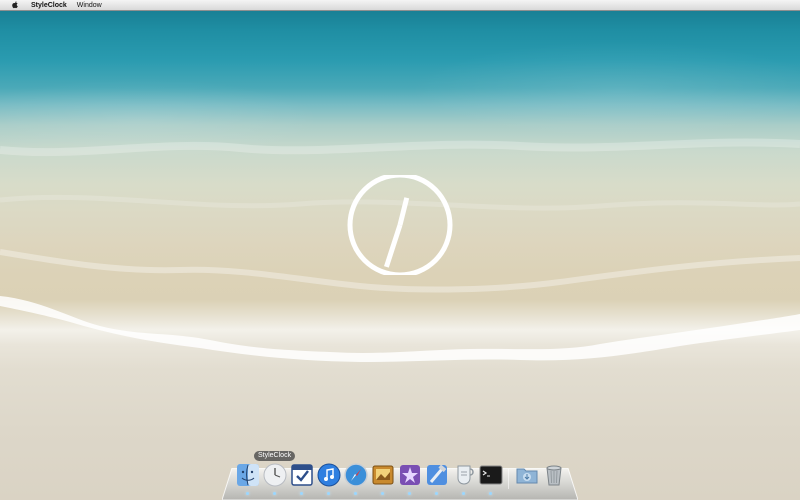 The image size is (800, 500). Describe the element at coordinates (508, 479) in the screenshot. I see `dock-separator` at that location.